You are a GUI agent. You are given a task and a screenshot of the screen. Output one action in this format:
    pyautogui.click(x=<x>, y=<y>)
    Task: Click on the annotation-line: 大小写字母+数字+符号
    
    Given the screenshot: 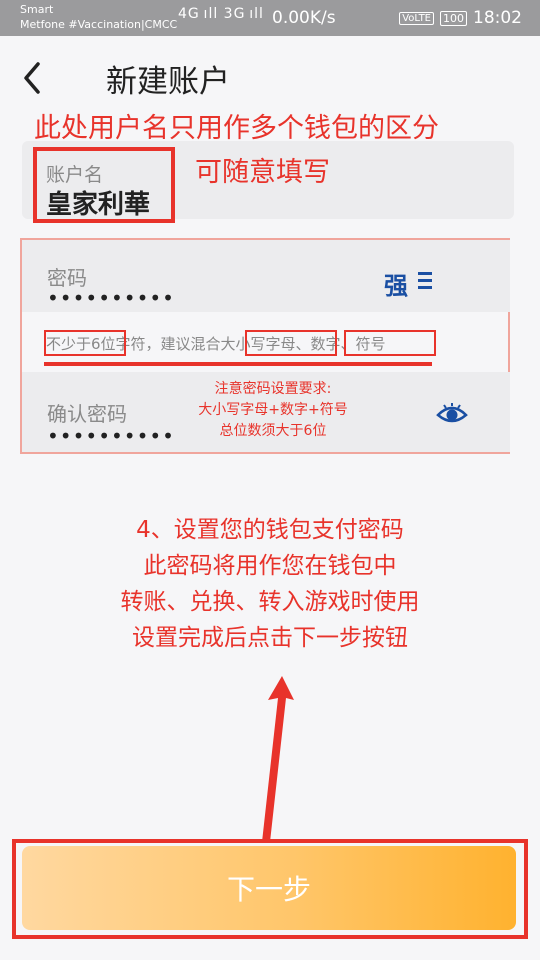 What is the action you would take?
    pyautogui.click(x=273, y=410)
    